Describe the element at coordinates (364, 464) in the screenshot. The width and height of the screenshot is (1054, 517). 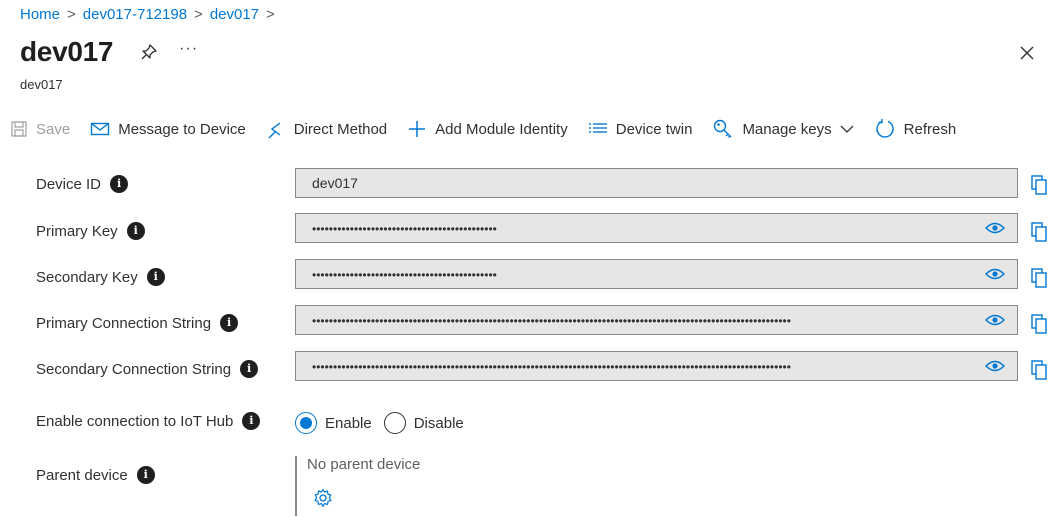
I see `parent-device-value: No parent device` at that location.